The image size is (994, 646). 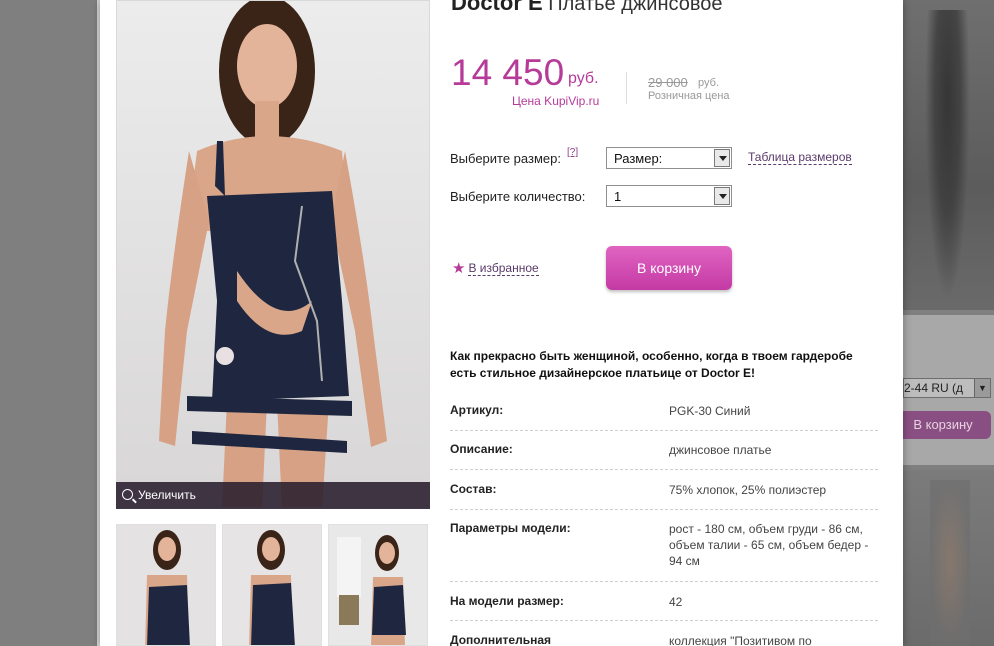 I want to click on price-value: 14 450, so click(x=508, y=72).